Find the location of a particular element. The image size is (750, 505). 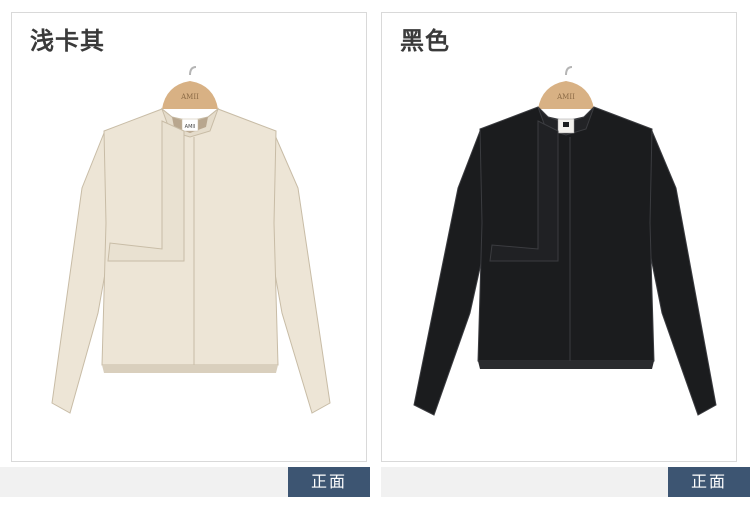

tag-brand-text: AMII is located at coordinates (190, 127).